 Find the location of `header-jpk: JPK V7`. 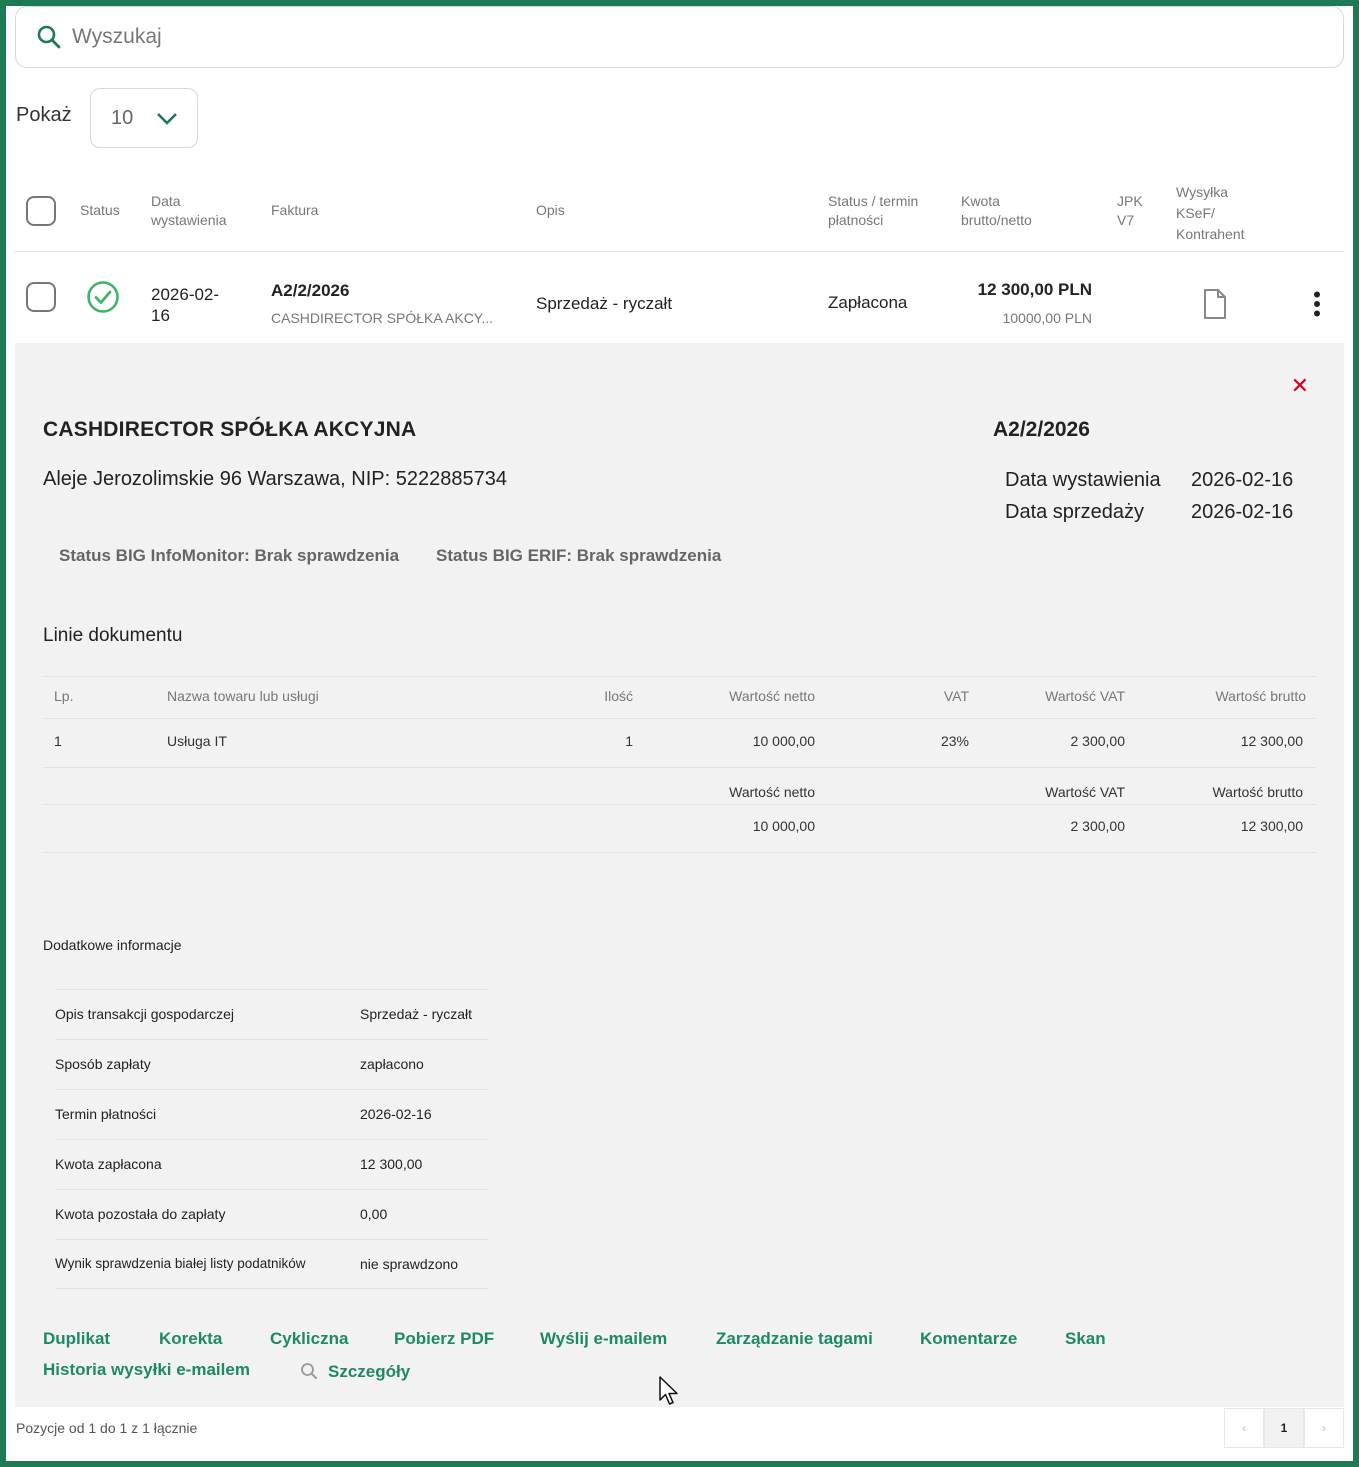

header-jpk: JPK V7 is located at coordinates (1130, 211).